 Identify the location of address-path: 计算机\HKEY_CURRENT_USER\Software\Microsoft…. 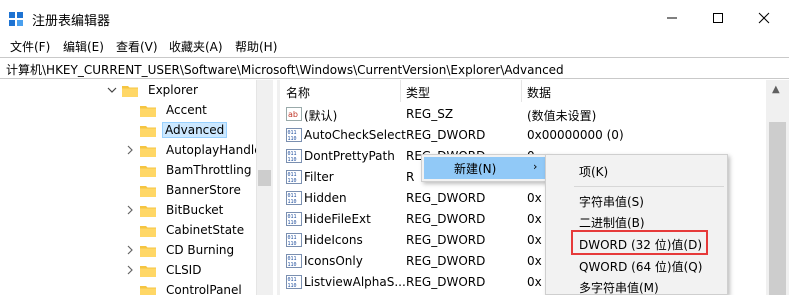
(285, 69).